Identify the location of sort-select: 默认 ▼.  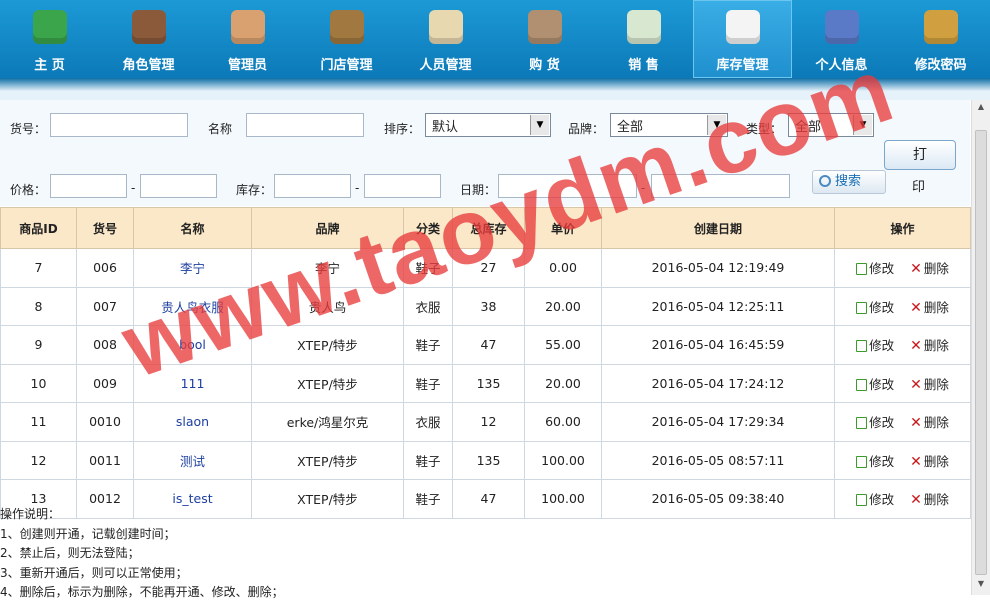
(488, 125).